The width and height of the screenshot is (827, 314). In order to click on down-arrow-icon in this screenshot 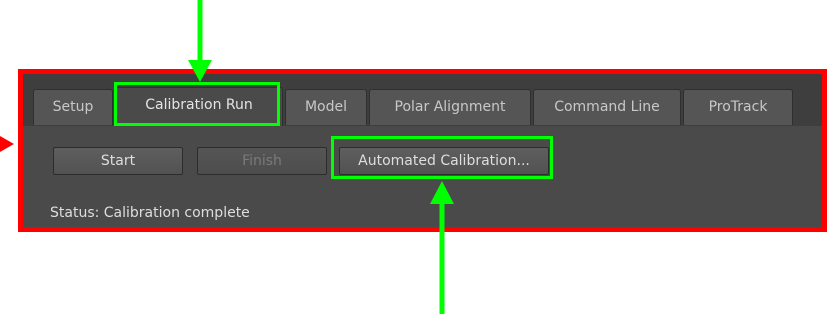, I will do `click(200, 41)`.